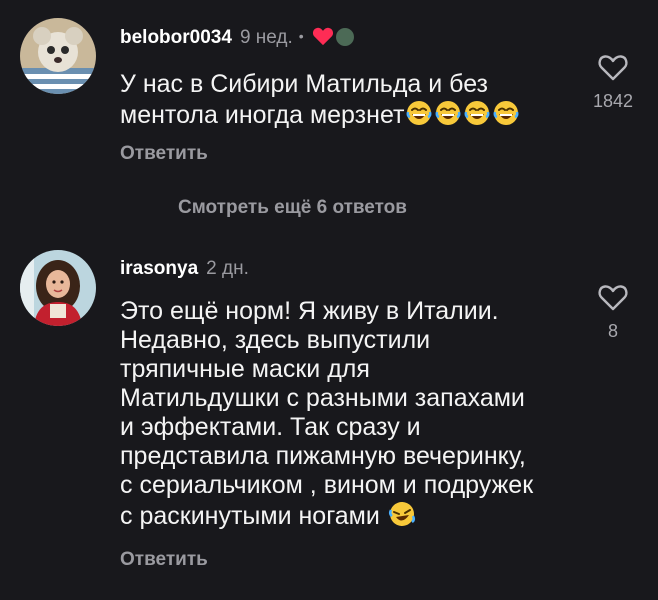  What do you see at coordinates (613, 101) in the screenshot?
I see `like-count: 1842` at bounding box center [613, 101].